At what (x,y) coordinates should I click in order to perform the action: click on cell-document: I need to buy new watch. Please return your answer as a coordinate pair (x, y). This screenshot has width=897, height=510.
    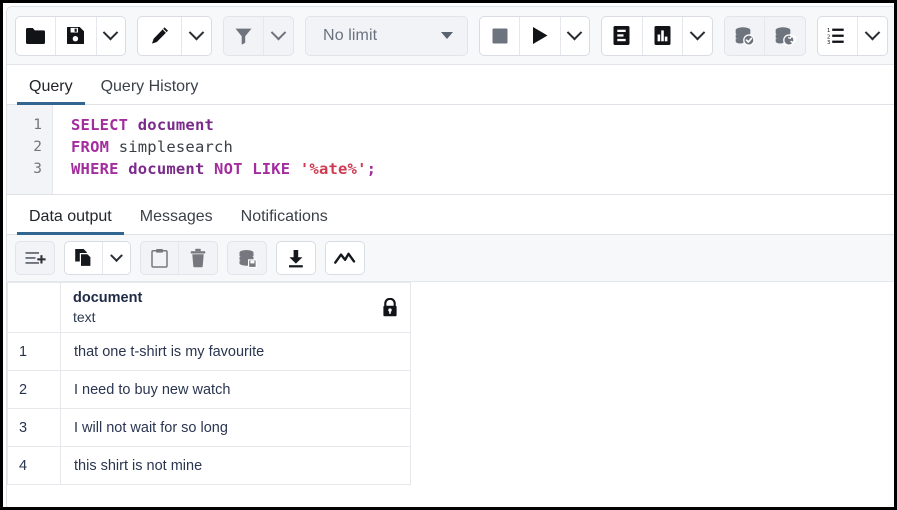
    Looking at the image, I should click on (235, 389).